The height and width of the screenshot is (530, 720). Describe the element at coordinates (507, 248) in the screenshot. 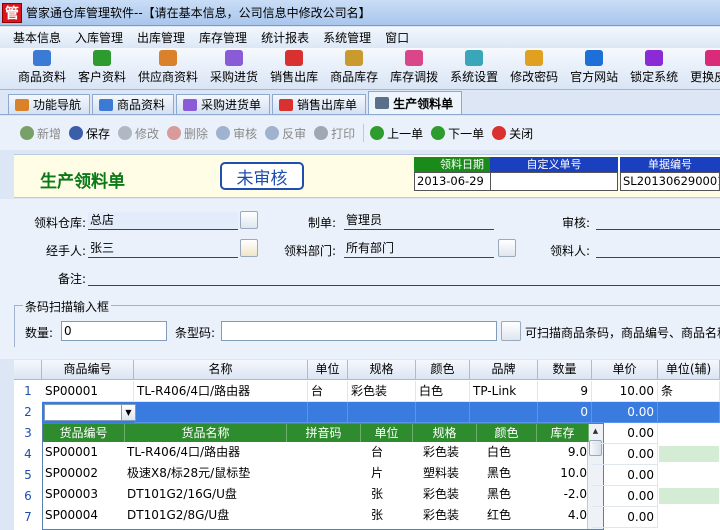

I see `dept-picker-icon` at that location.